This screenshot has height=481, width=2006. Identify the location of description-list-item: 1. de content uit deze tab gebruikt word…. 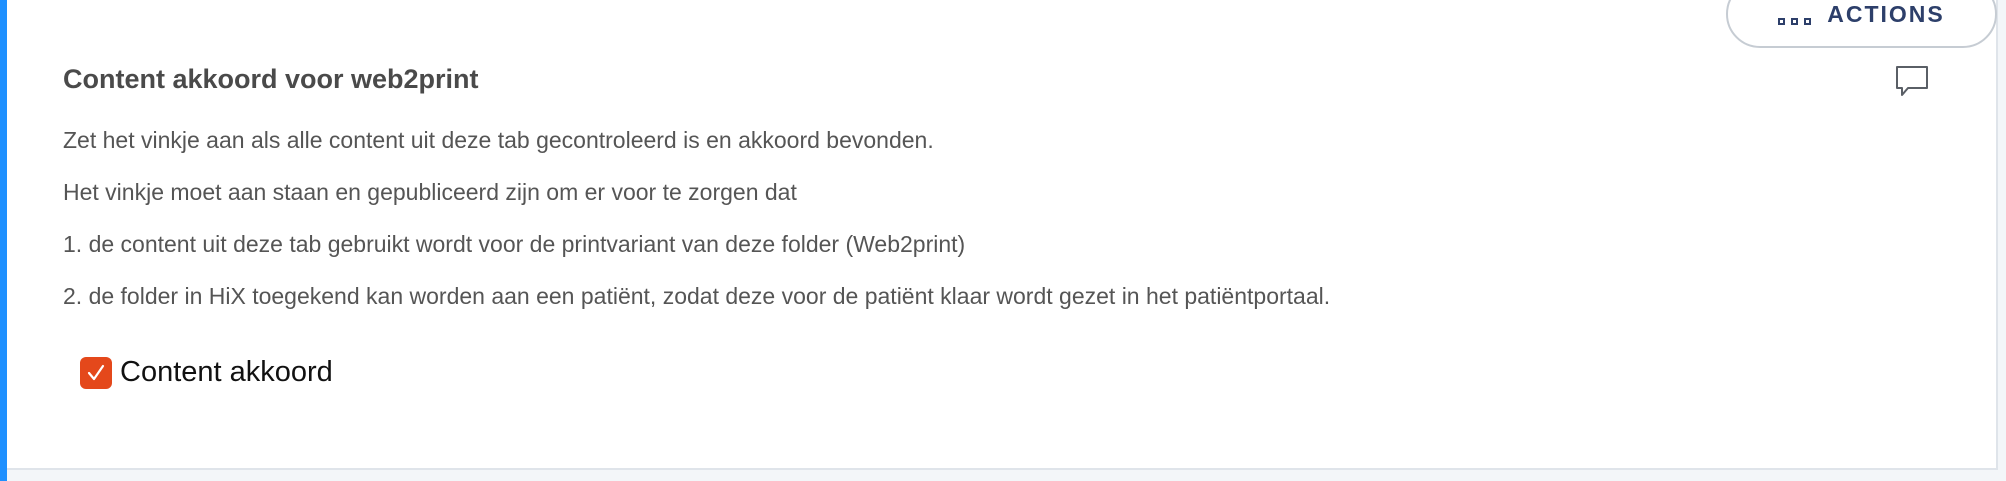
(514, 244).